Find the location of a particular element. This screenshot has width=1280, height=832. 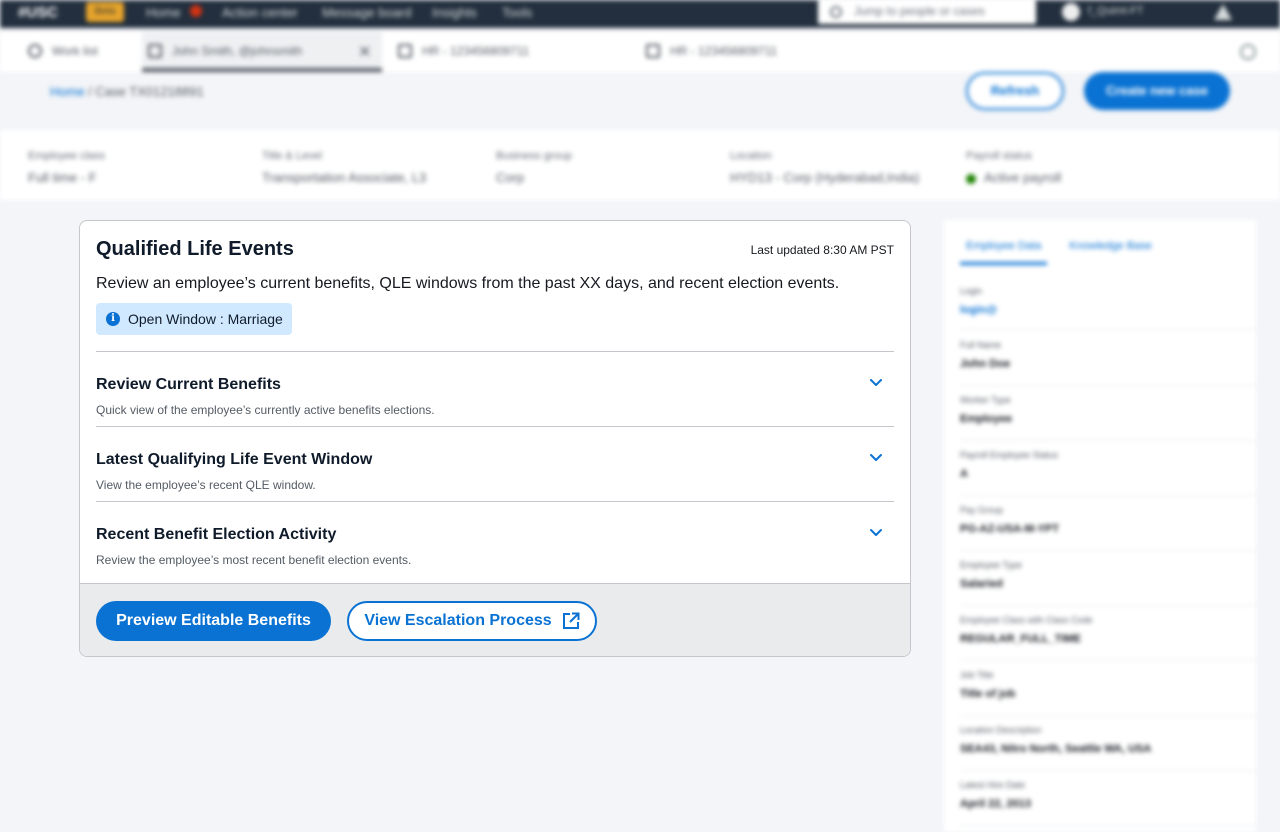

create-case-button: Create new case is located at coordinates (1157, 91).